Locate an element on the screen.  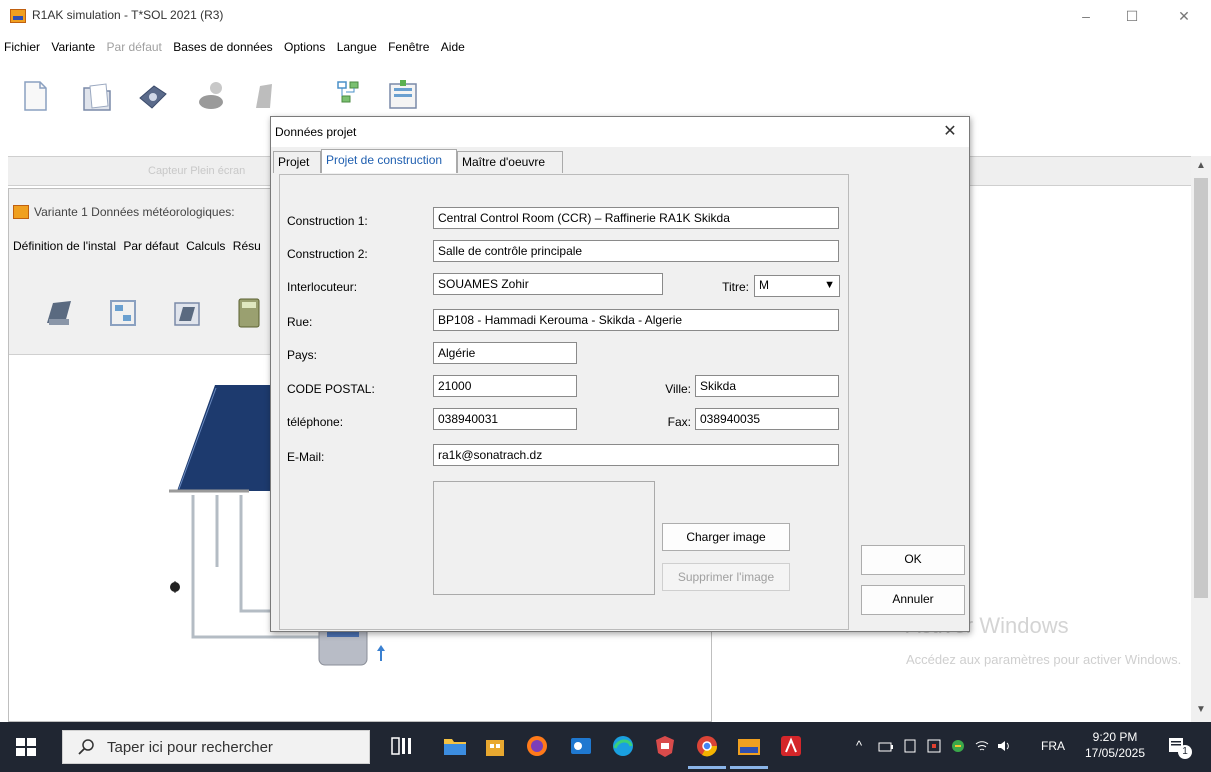
project-data-icon is located at coordinates (403, 96).